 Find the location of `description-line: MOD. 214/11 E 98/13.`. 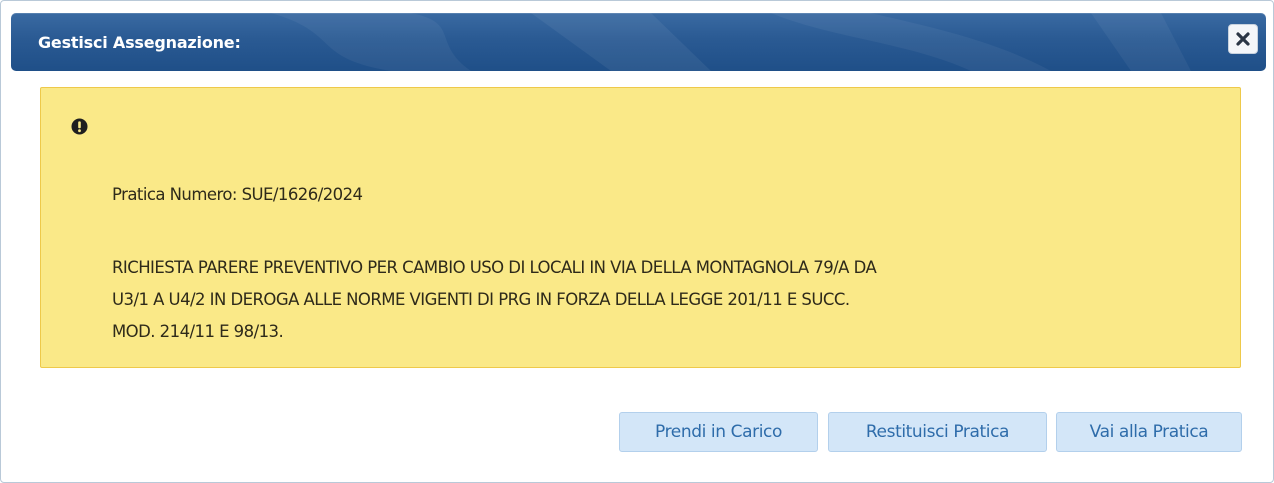

description-line: MOD. 214/11 E 98/13. is located at coordinates (198, 331).